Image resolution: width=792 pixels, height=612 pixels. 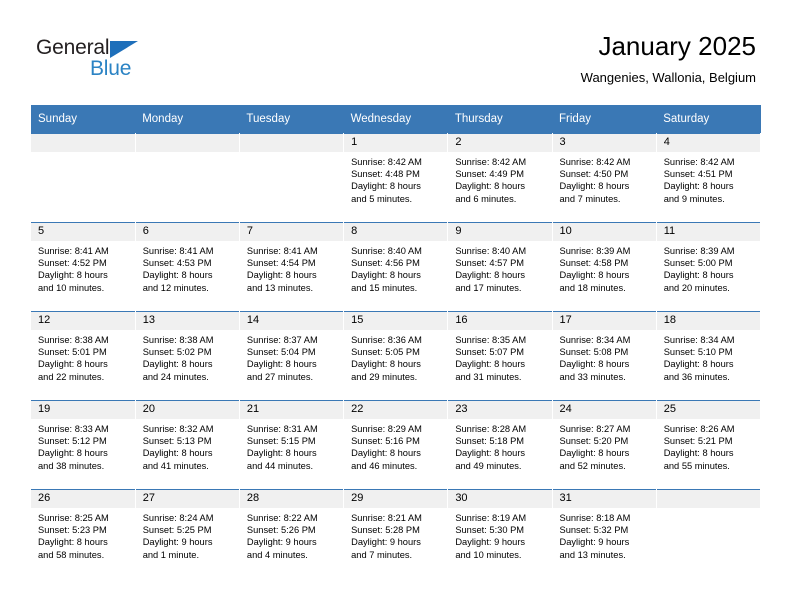 I want to click on daylight-text-line1: Daylight: 9 hours, so click(x=386, y=542).